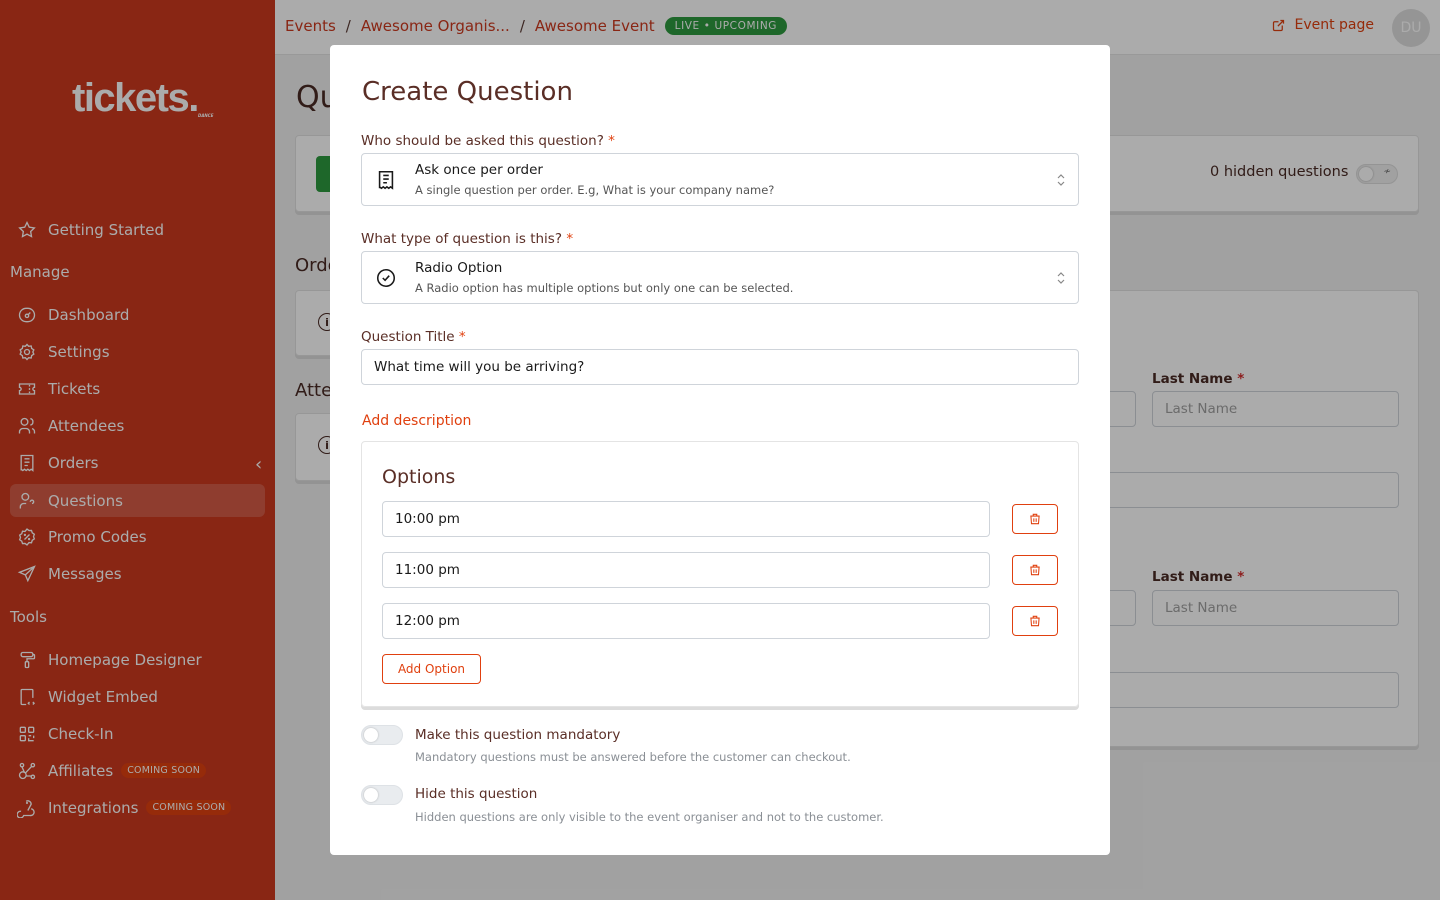 The height and width of the screenshot is (900, 1440). I want to click on question-title-input: What time will you be arriving?, so click(720, 367).